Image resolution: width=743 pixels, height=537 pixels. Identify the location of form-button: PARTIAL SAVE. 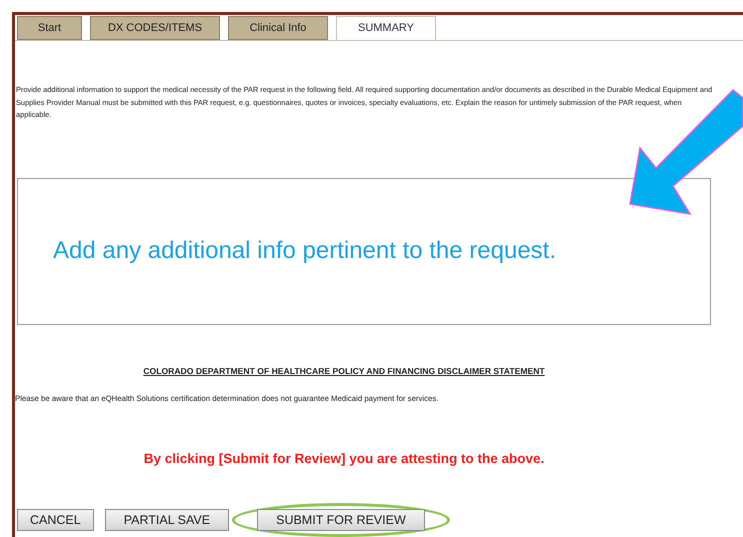
(167, 520).